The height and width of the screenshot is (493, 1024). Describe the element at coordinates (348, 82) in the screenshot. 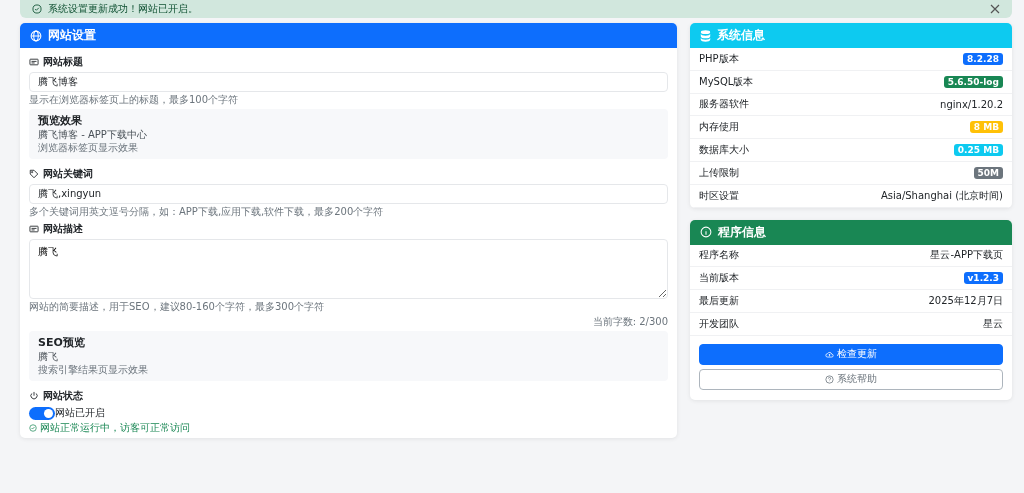

I see `title-input: 腾飞博客` at that location.